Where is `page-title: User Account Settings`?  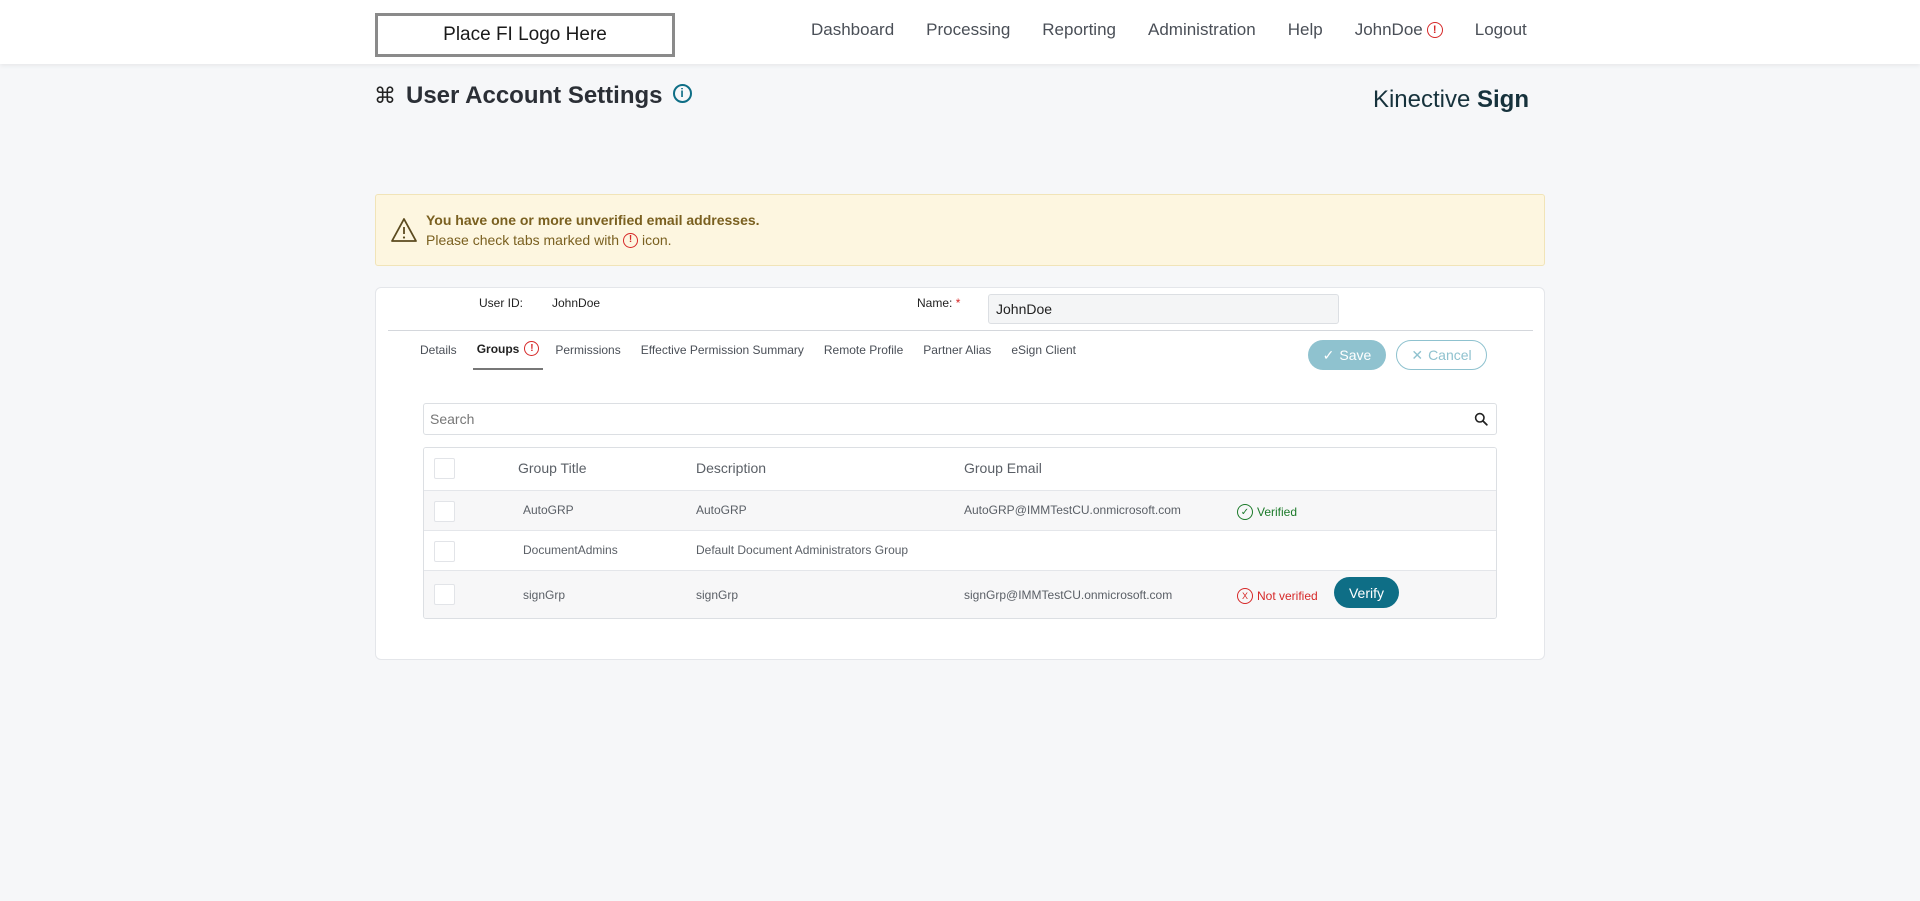
page-title: User Account Settings is located at coordinates (534, 95).